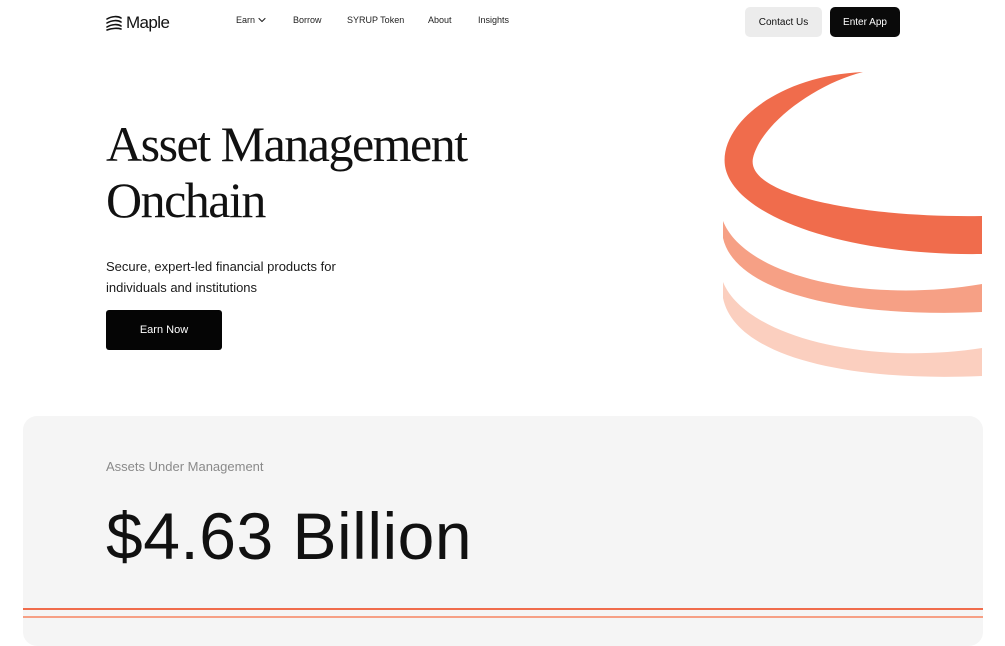  Describe the element at coordinates (182, 287) in the screenshot. I see `hero-subtitle-line: individuals and institutions` at that location.